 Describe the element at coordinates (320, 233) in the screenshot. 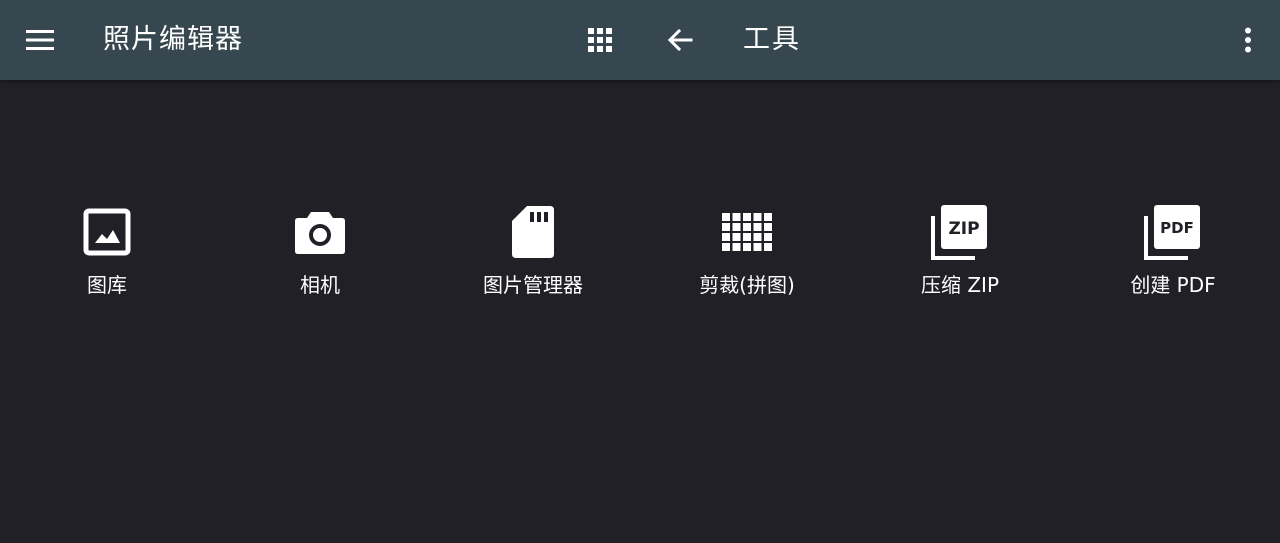

I see `camera-icon` at that location.